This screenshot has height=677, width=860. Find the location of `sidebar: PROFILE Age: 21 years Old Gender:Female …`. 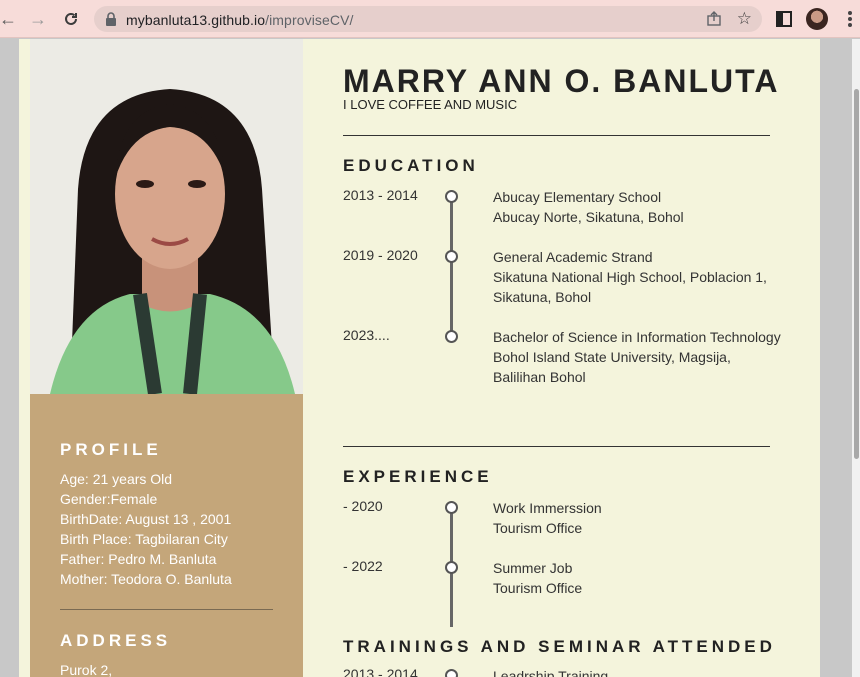

sidebar: PROFILE Age: 21 years Old Gender:Female … is located at coordinates (166, 535).